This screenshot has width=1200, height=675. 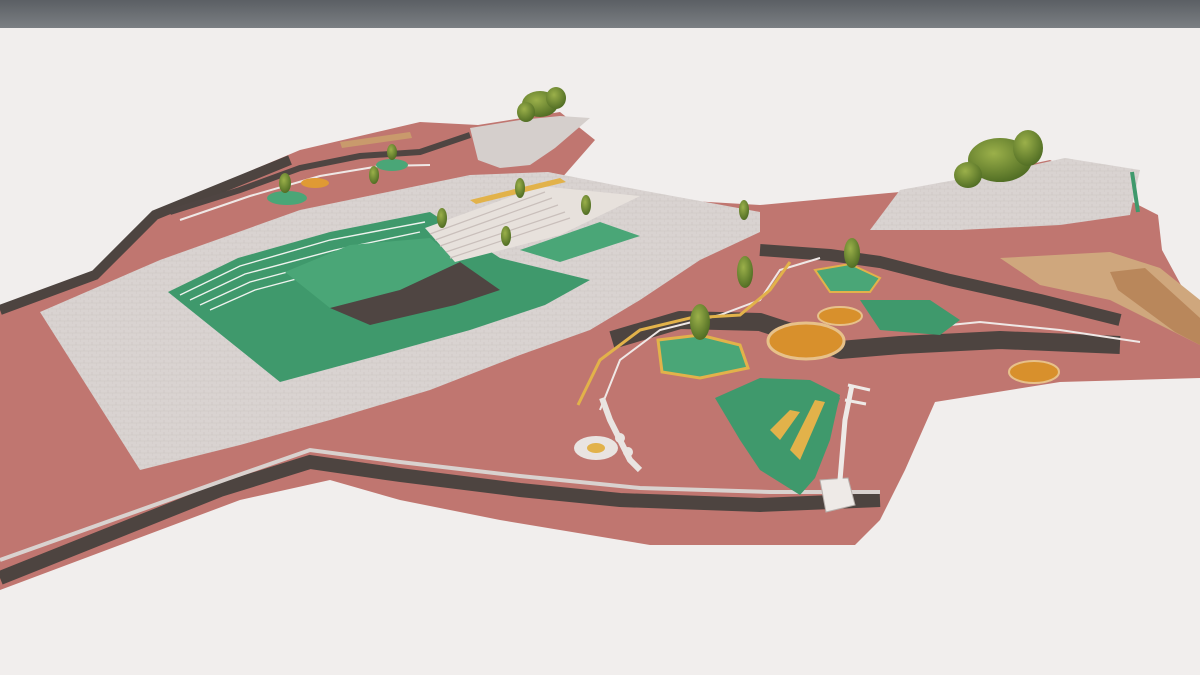 I want to click on orange-circle-large, so click(x=806, y=341).